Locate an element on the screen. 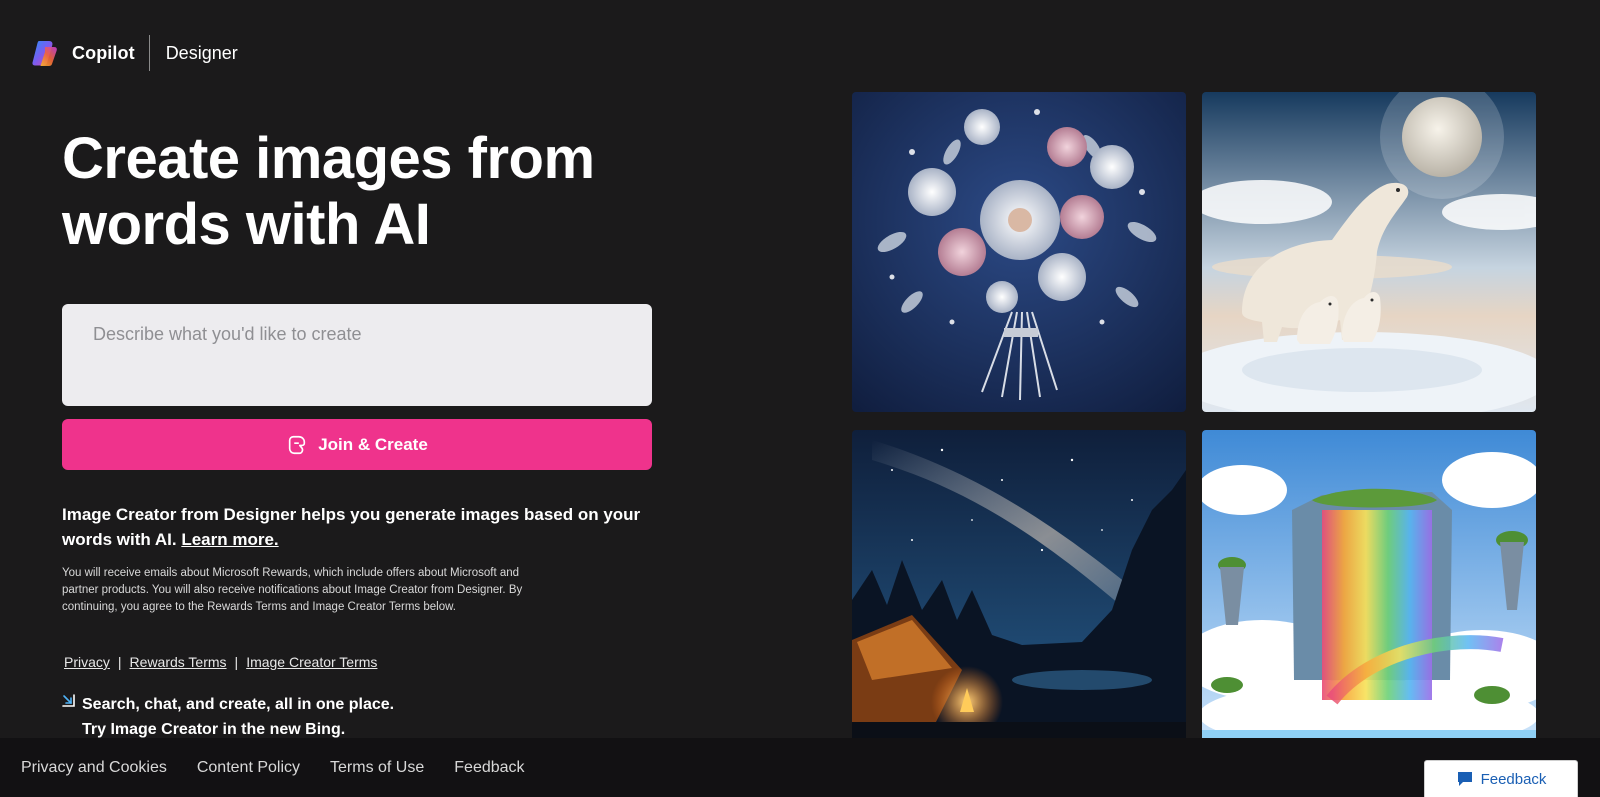  header: Copilot Designer is located at coordinates (134, 53).